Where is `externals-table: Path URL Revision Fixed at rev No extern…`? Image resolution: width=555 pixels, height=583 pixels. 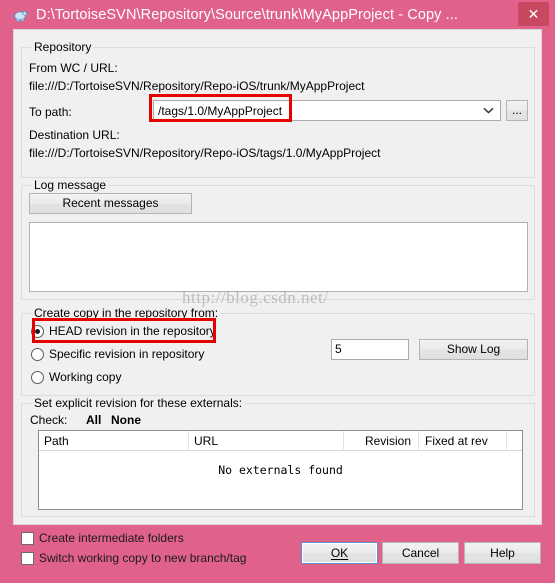 externals-table: Path URL Revision Fixed at rev No extern… is located at coordinates (280, 470).